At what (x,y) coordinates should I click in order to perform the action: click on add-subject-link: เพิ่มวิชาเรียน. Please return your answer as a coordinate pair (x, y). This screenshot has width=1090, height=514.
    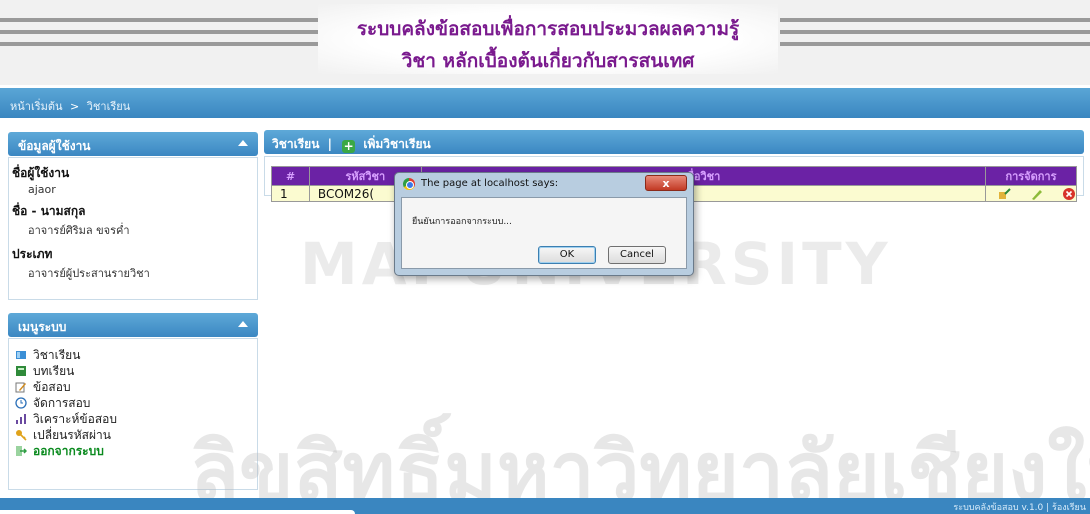
    Looking at the image, I should click on (396, 144).